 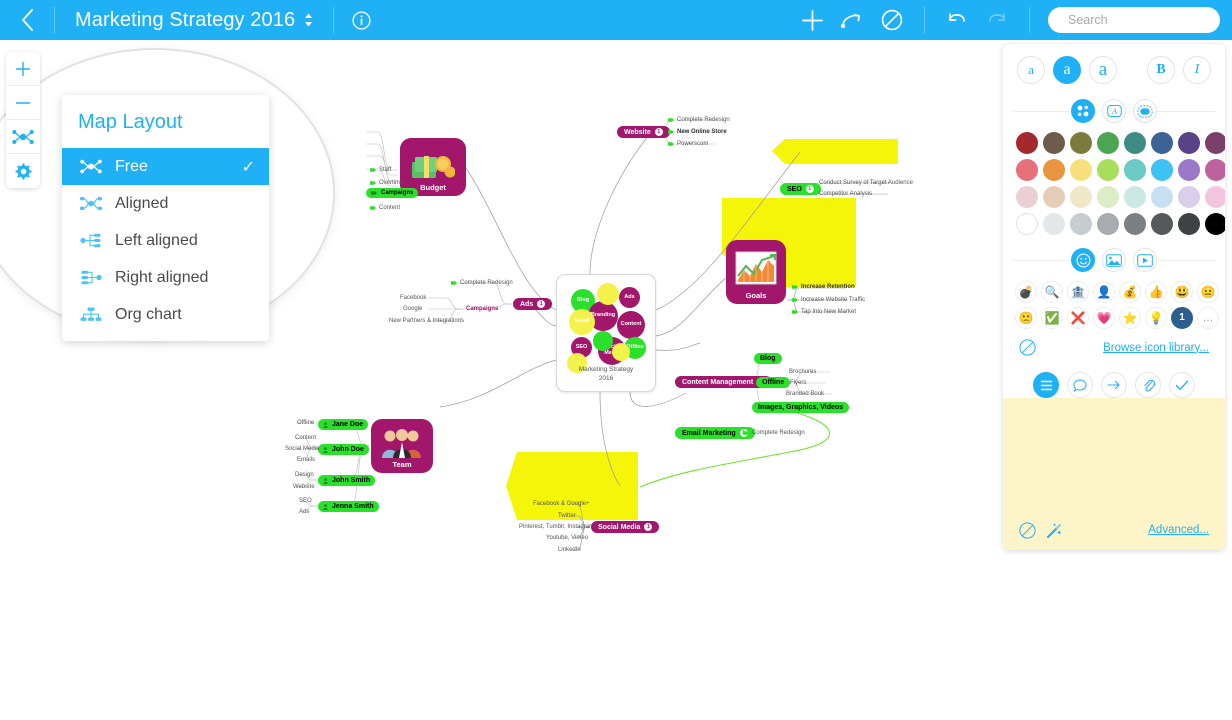 I want to click on comment-tab, so click(x=1080, y=385).